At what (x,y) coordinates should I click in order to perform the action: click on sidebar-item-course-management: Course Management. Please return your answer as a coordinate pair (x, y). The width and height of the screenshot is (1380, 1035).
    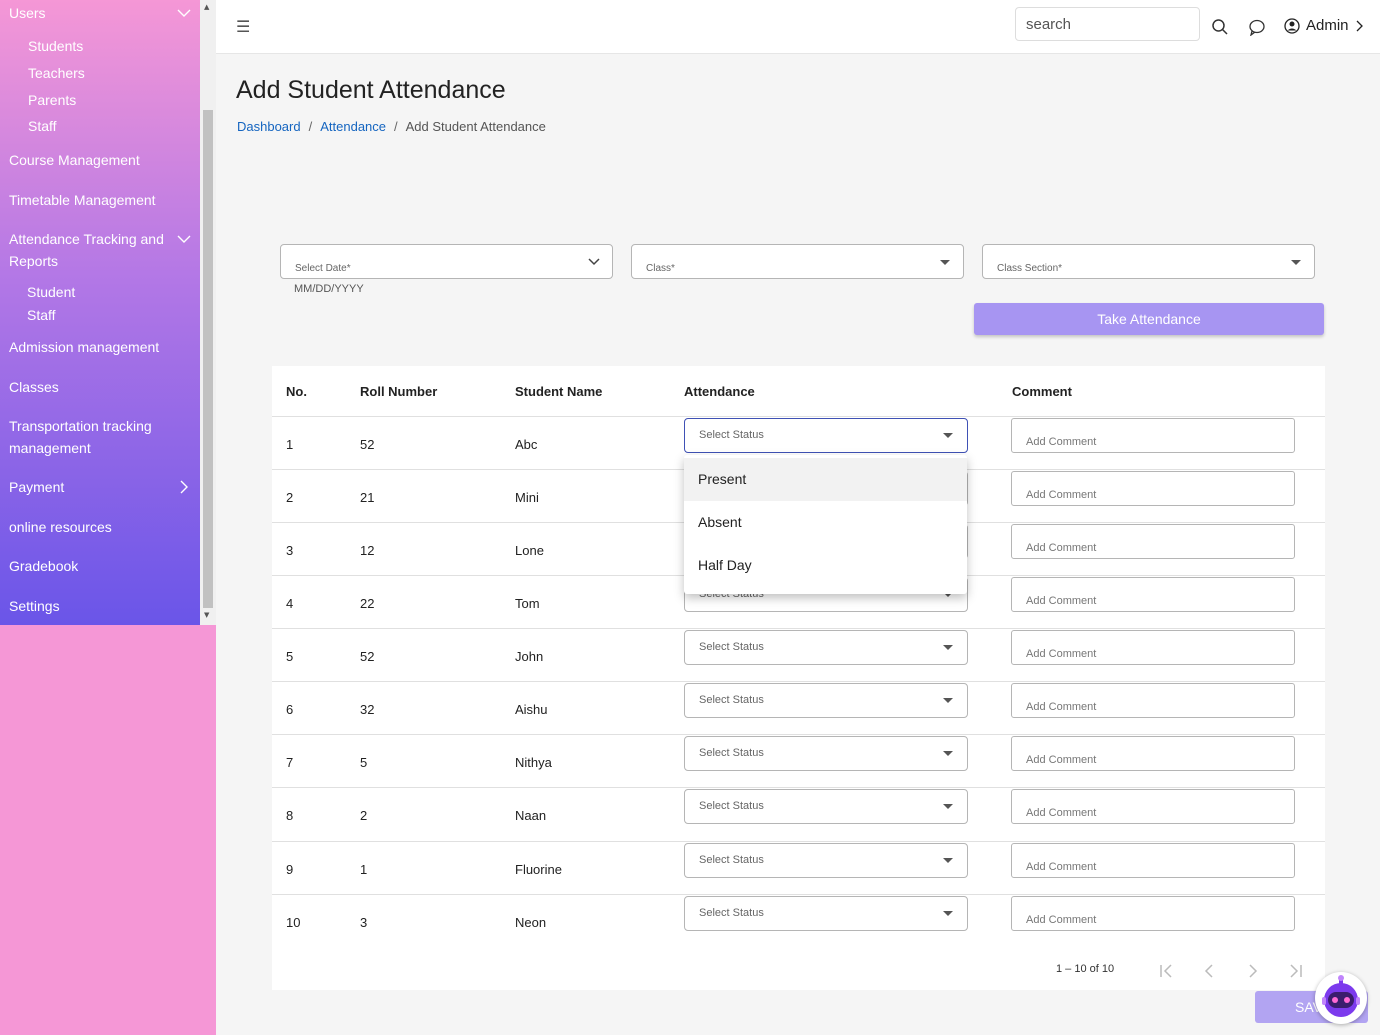
    Looking at the image, I should click on (74, 160).